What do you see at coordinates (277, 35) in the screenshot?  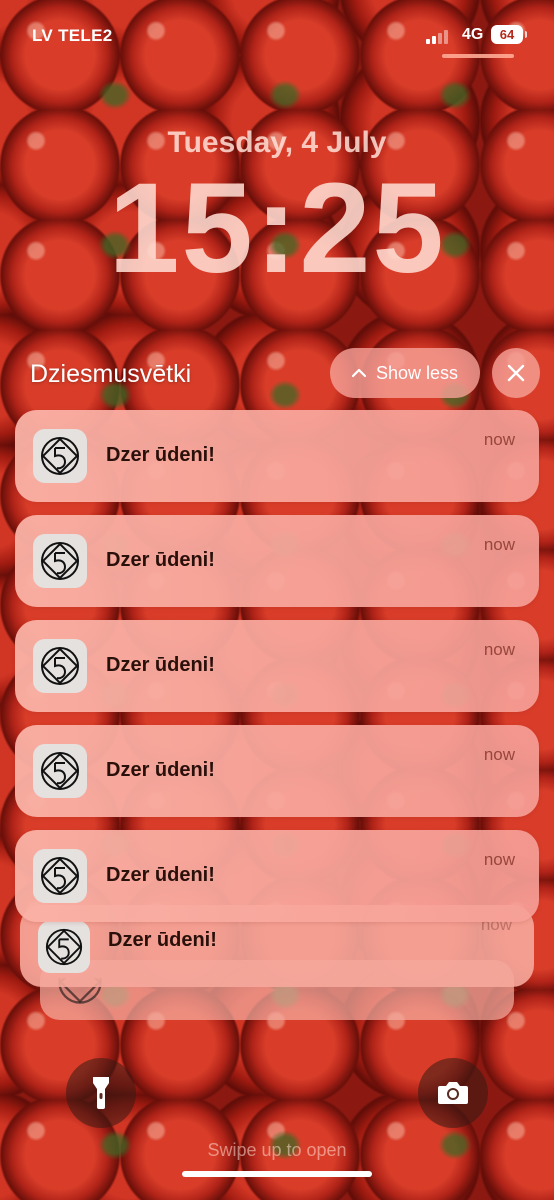 I see `status-bar: LV TELE2 4G 64` at bounding box center [277, 35].